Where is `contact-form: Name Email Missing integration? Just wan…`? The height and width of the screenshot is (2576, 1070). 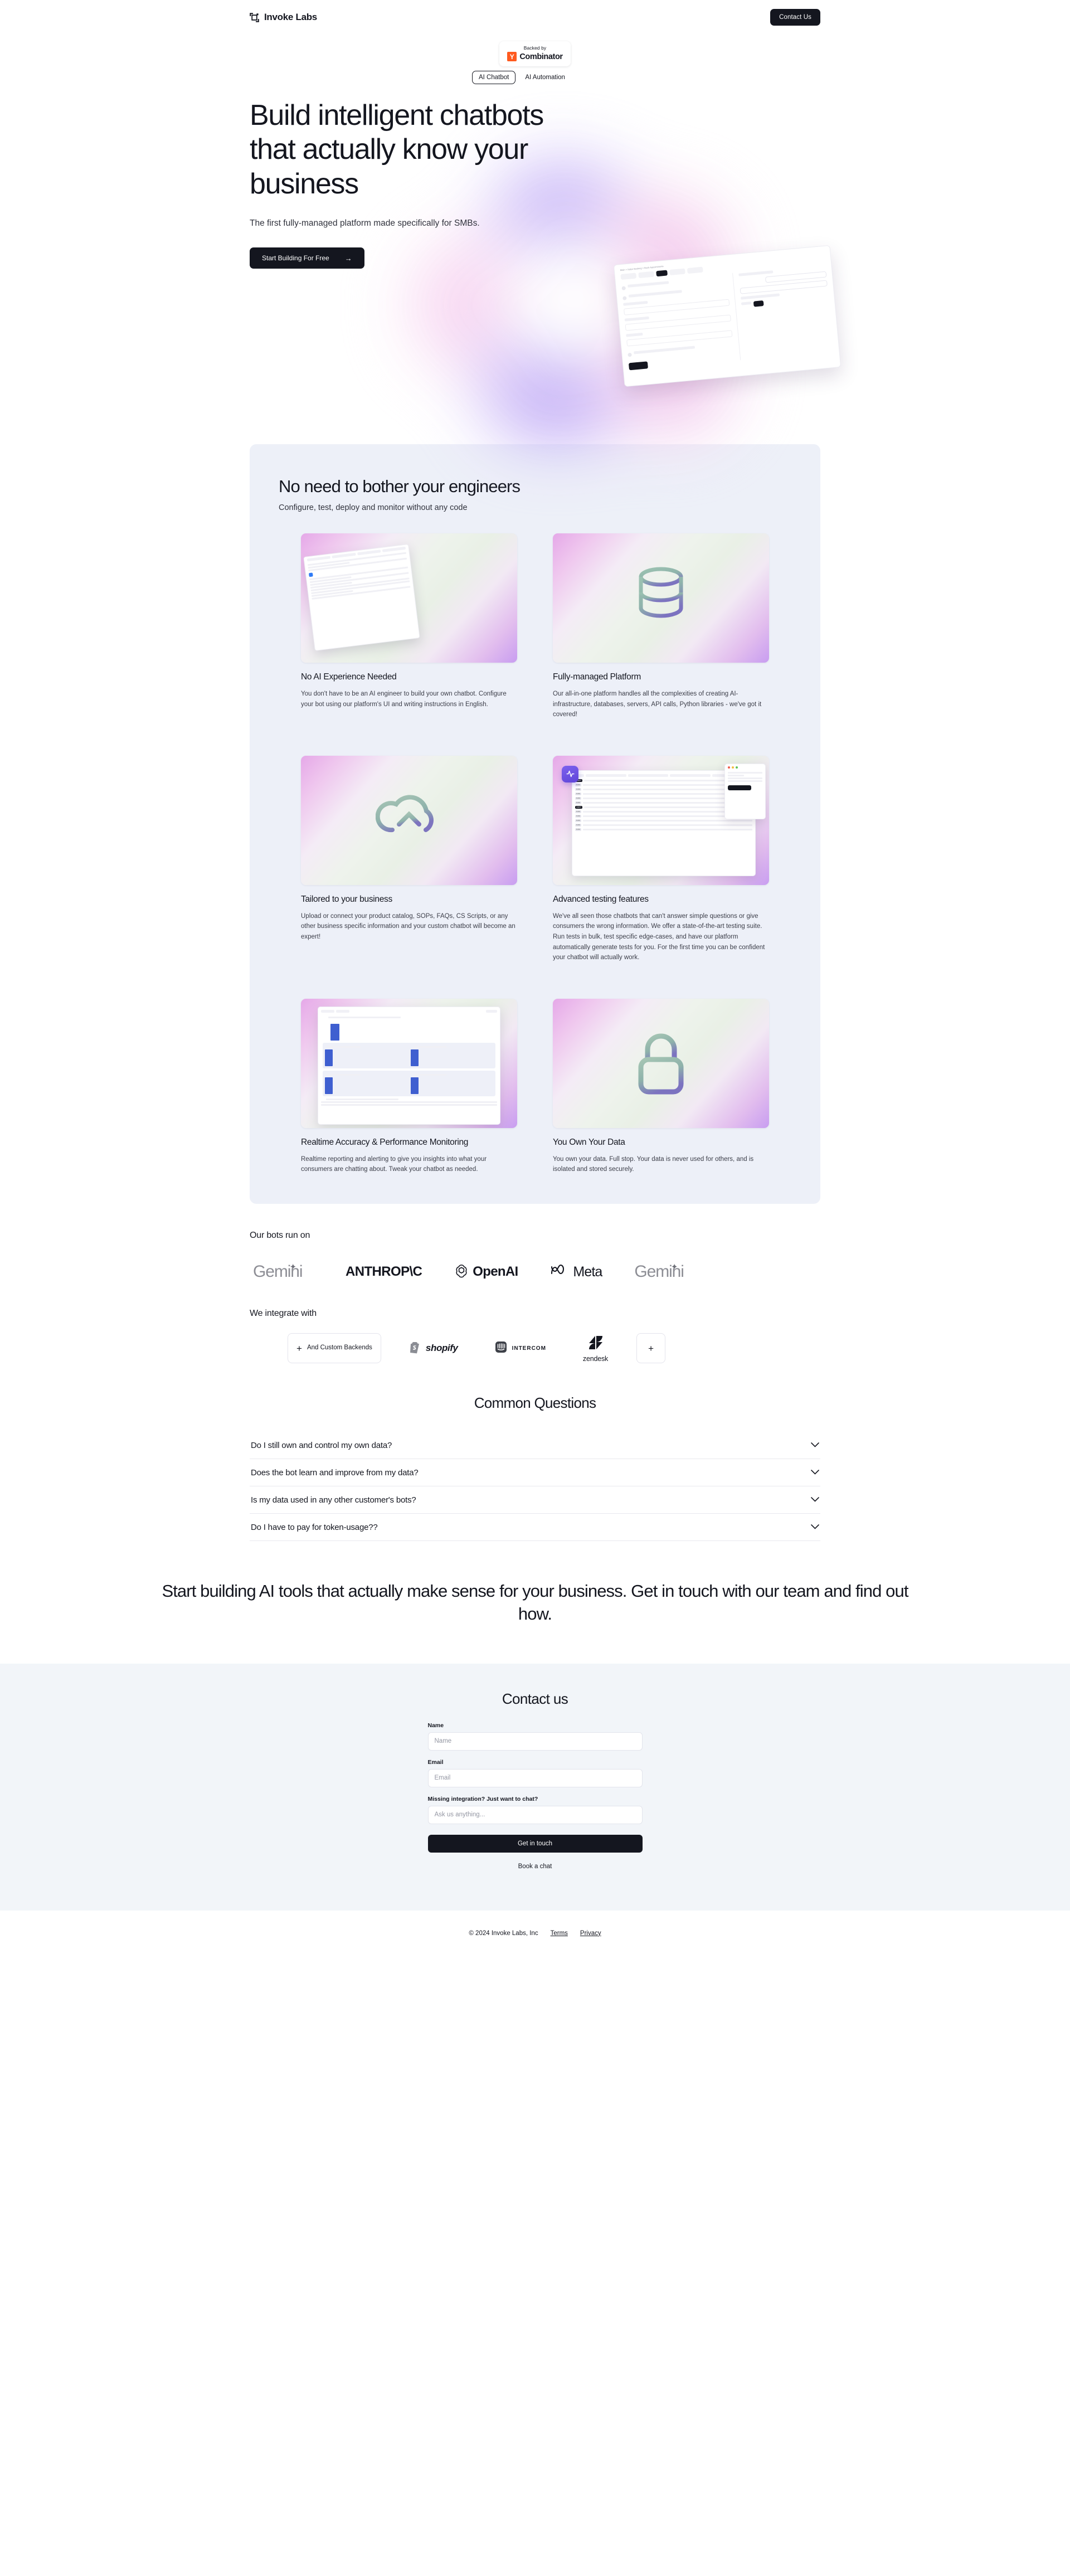
contact-form: Name Email Missing integration? Just wan… is located at coordinates (535, 1798).